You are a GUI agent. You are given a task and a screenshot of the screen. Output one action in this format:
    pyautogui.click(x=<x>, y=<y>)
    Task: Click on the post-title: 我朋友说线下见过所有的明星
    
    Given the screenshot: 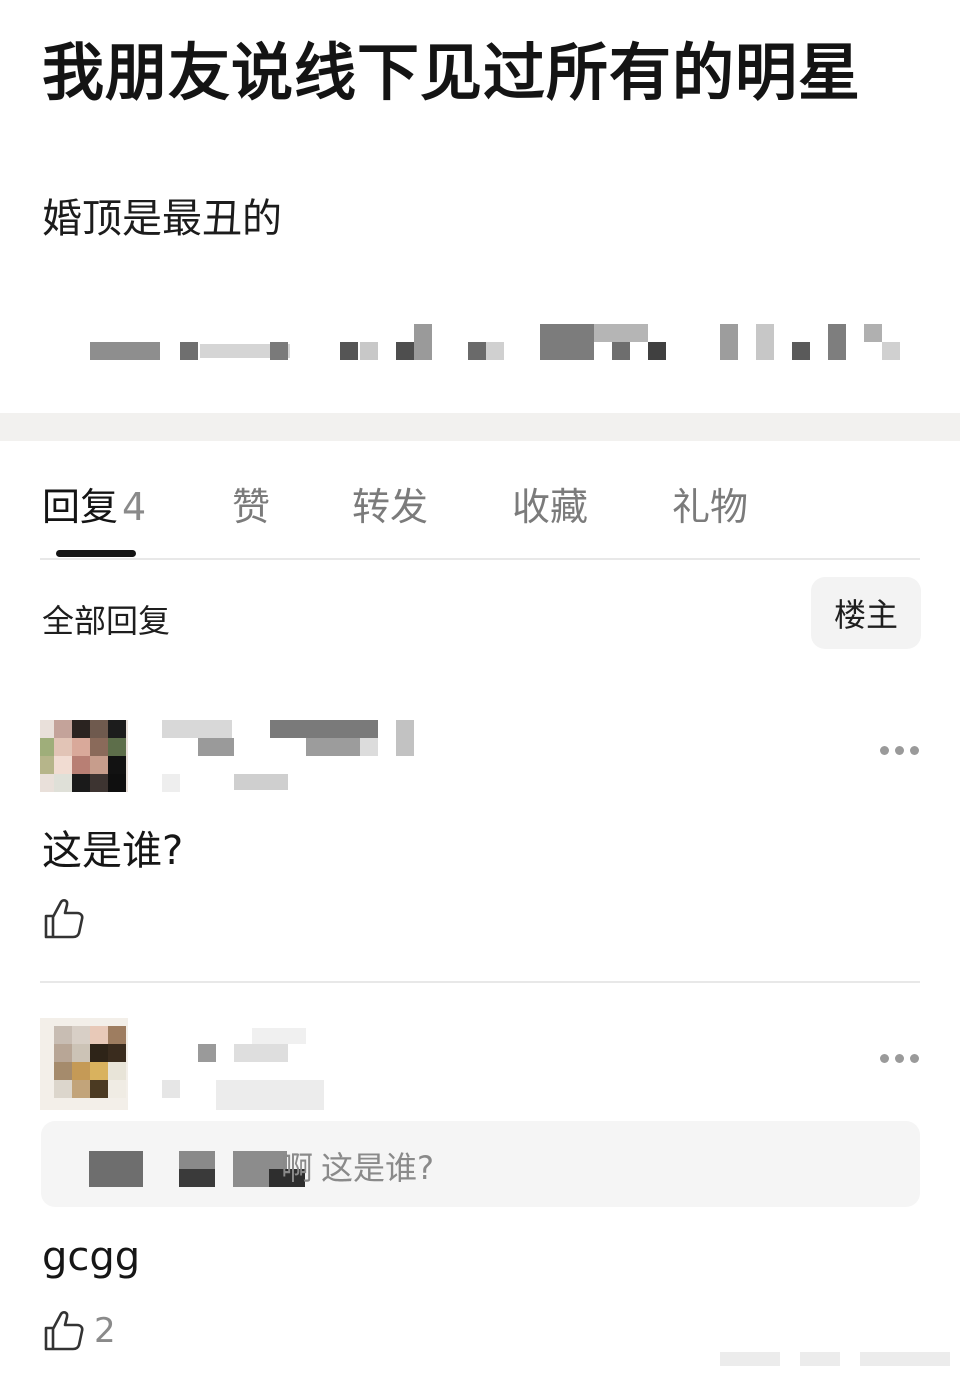 What is the action you would take?
    pyautogui.click(x=452, y=72)
    